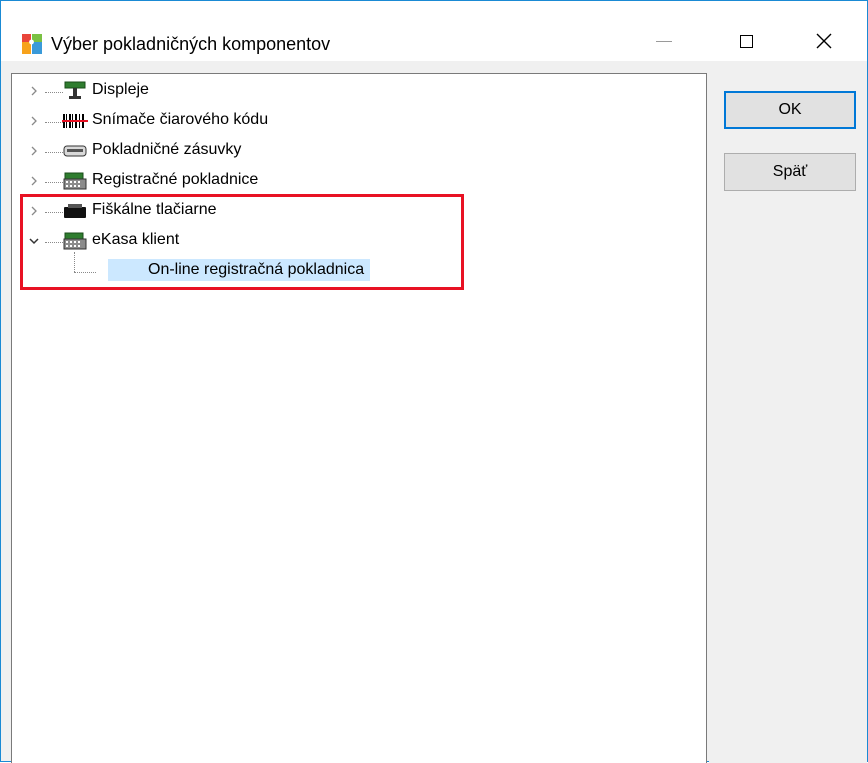 Image resolution: width=868 pixels, height=763 pixels. Describe the element at coordinates (175, 180) in the screenshot. I see `tree-item-label: Registračné pokladnice` at that location.